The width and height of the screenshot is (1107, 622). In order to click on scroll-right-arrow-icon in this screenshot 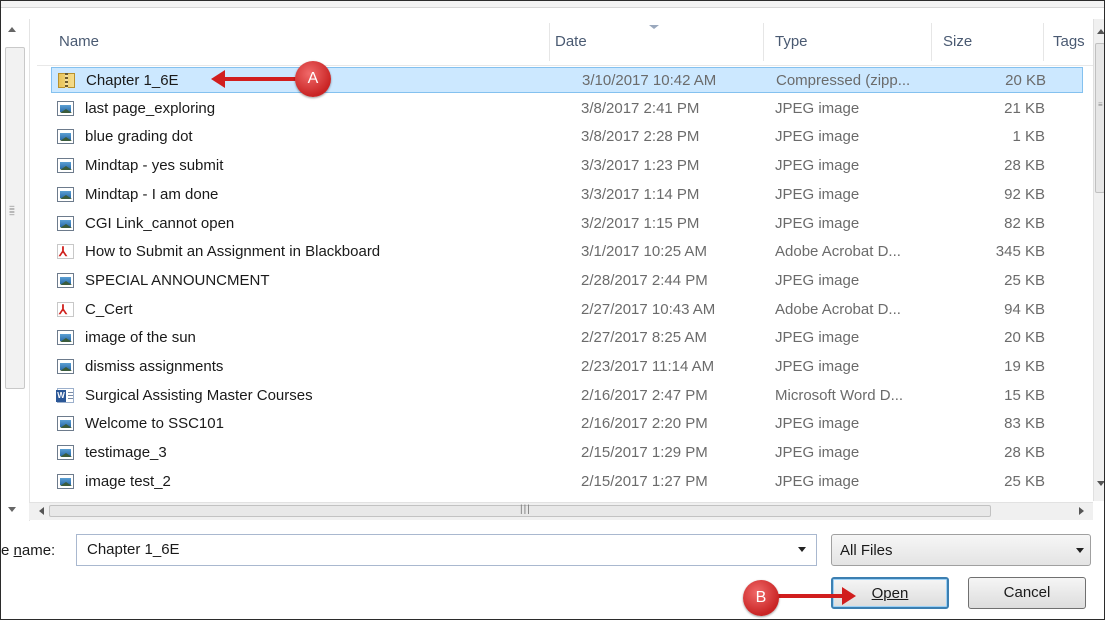, I will do `click(1081, 511)`.